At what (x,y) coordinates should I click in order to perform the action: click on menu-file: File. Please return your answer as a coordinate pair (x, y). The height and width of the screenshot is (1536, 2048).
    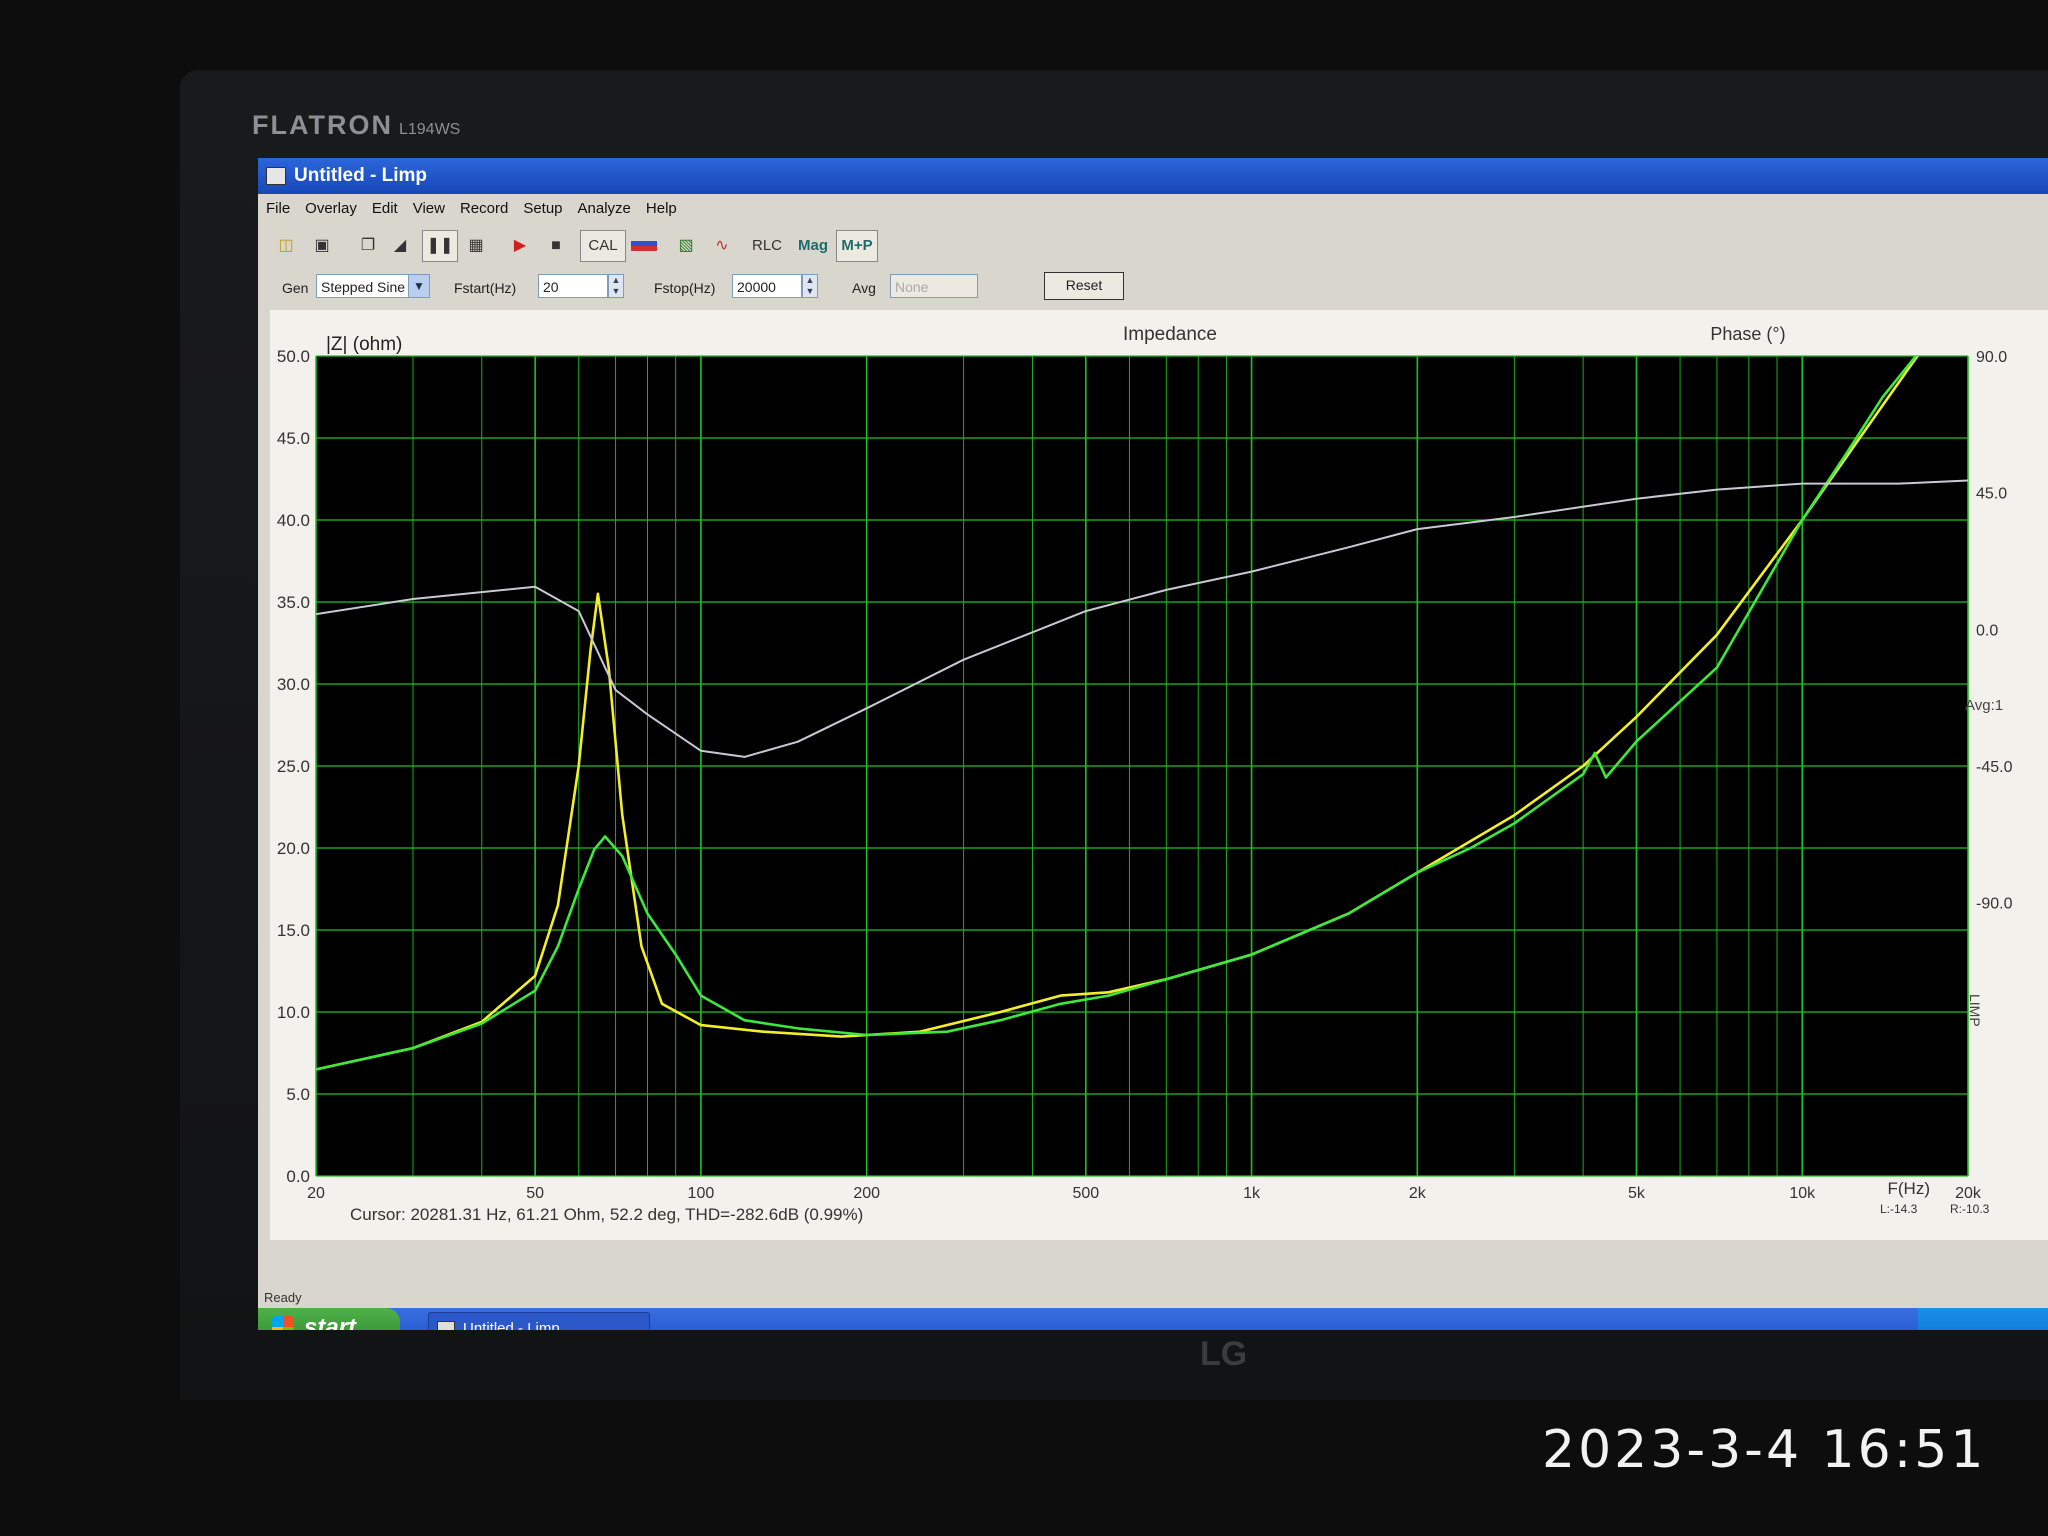
    Looking at the image, I should click on (277, 205).